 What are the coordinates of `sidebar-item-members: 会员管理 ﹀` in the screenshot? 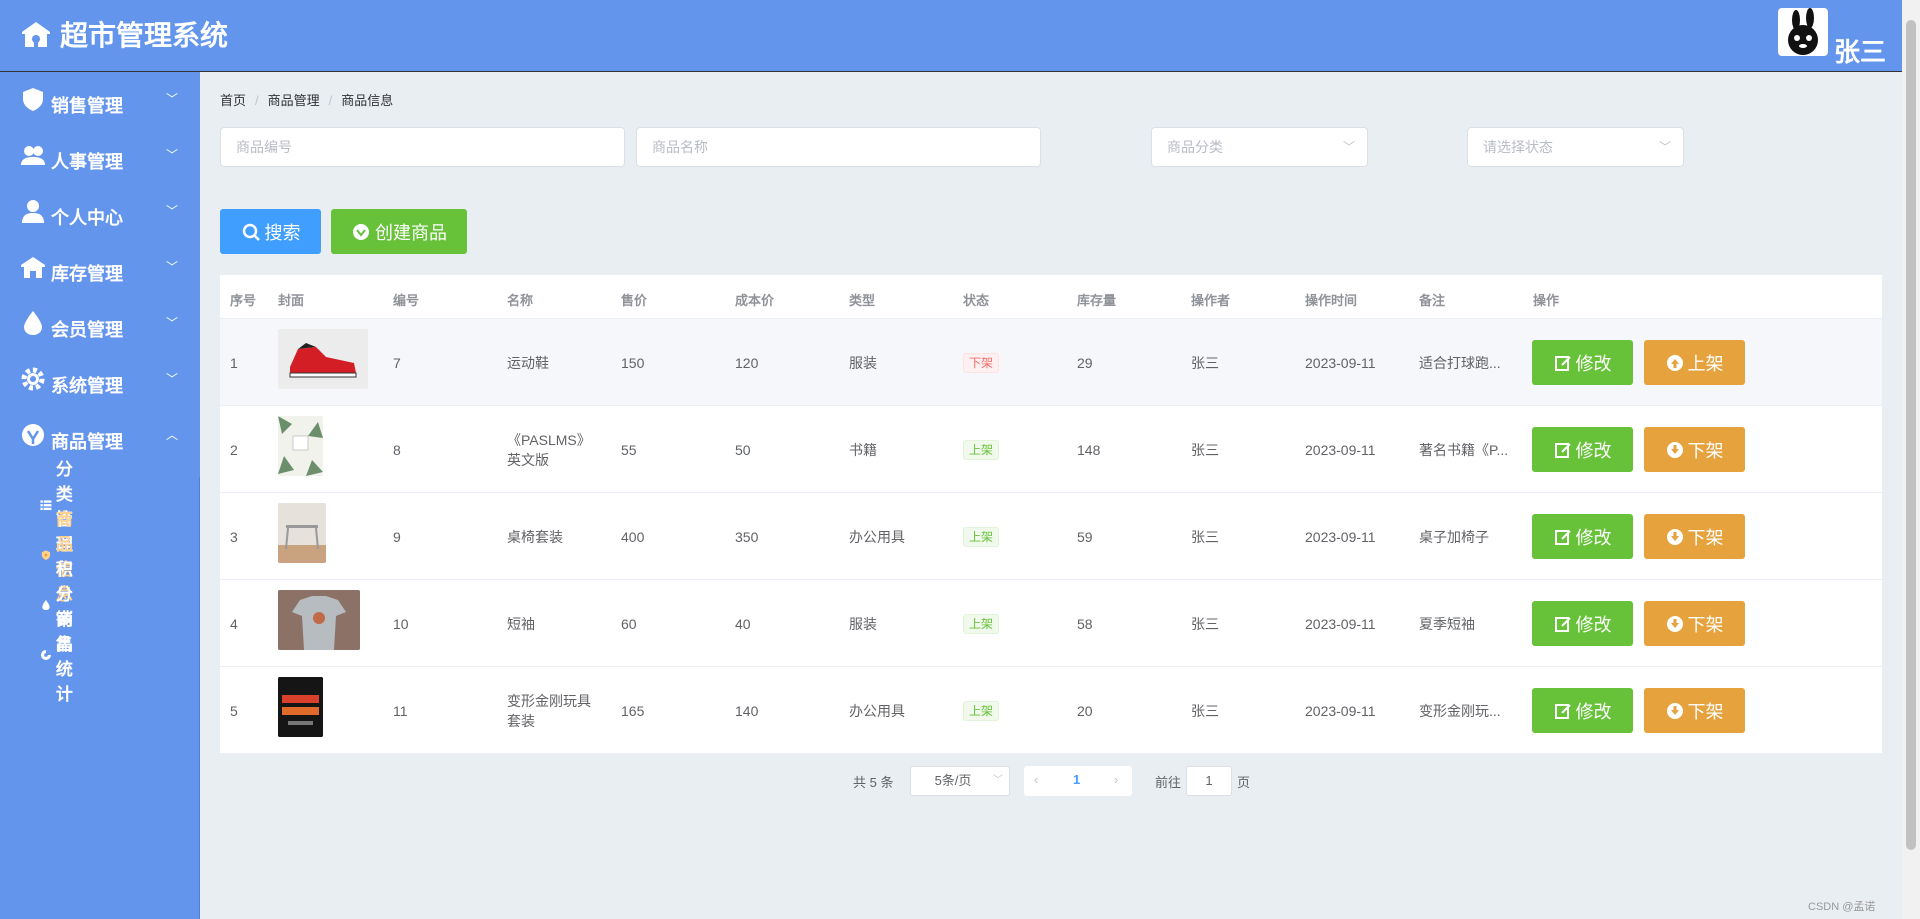 It's located at (100, 324).